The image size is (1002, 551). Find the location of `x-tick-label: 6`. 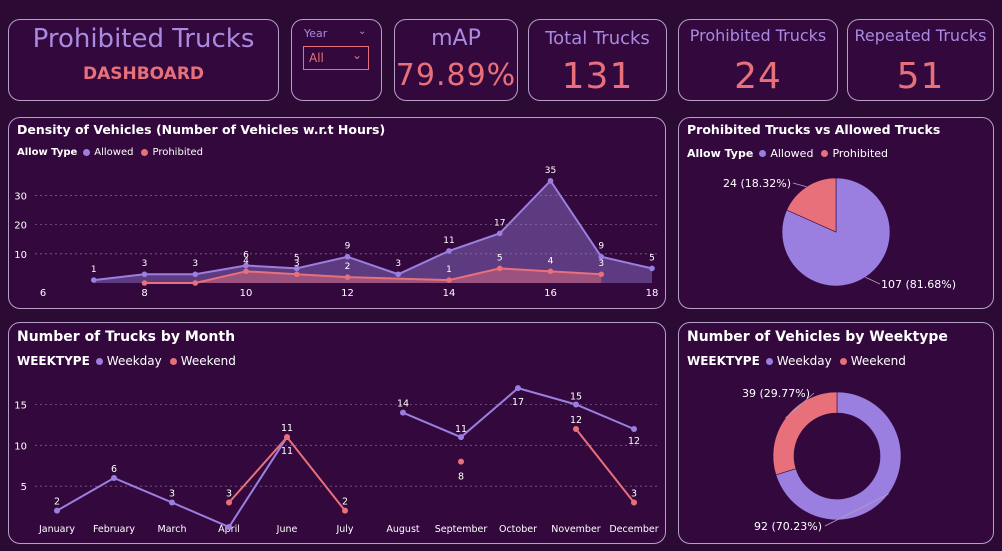

x-tick-label: 6 is located at coordinates (43, 293).